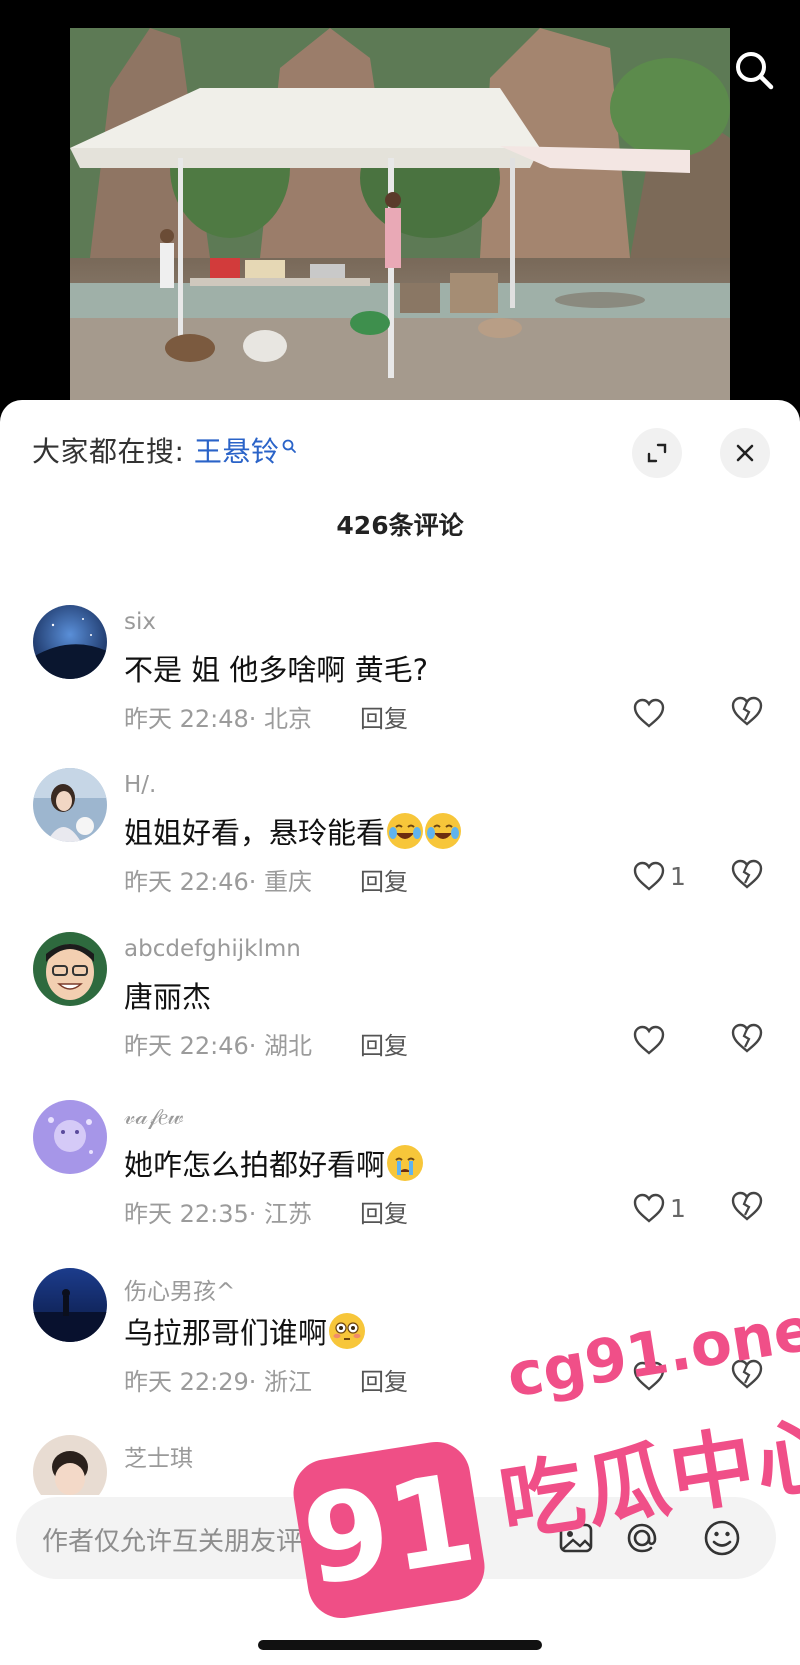 Image resolution: width=800 pixels, height=1665 pixels. Describe the element at coordinates (226, 1333) in the screenshot. I see `comment-text-body: 乌拉那哥们谁啊` at that location.